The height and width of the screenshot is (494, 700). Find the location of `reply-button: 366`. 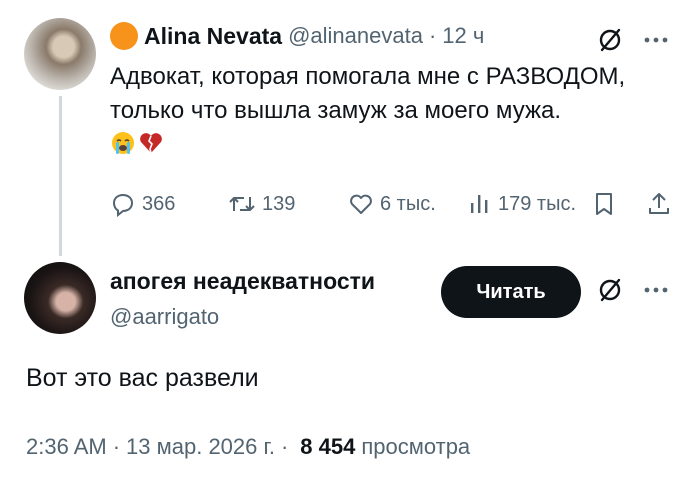

reply-button: 366 is located at coordinates (142, 204).